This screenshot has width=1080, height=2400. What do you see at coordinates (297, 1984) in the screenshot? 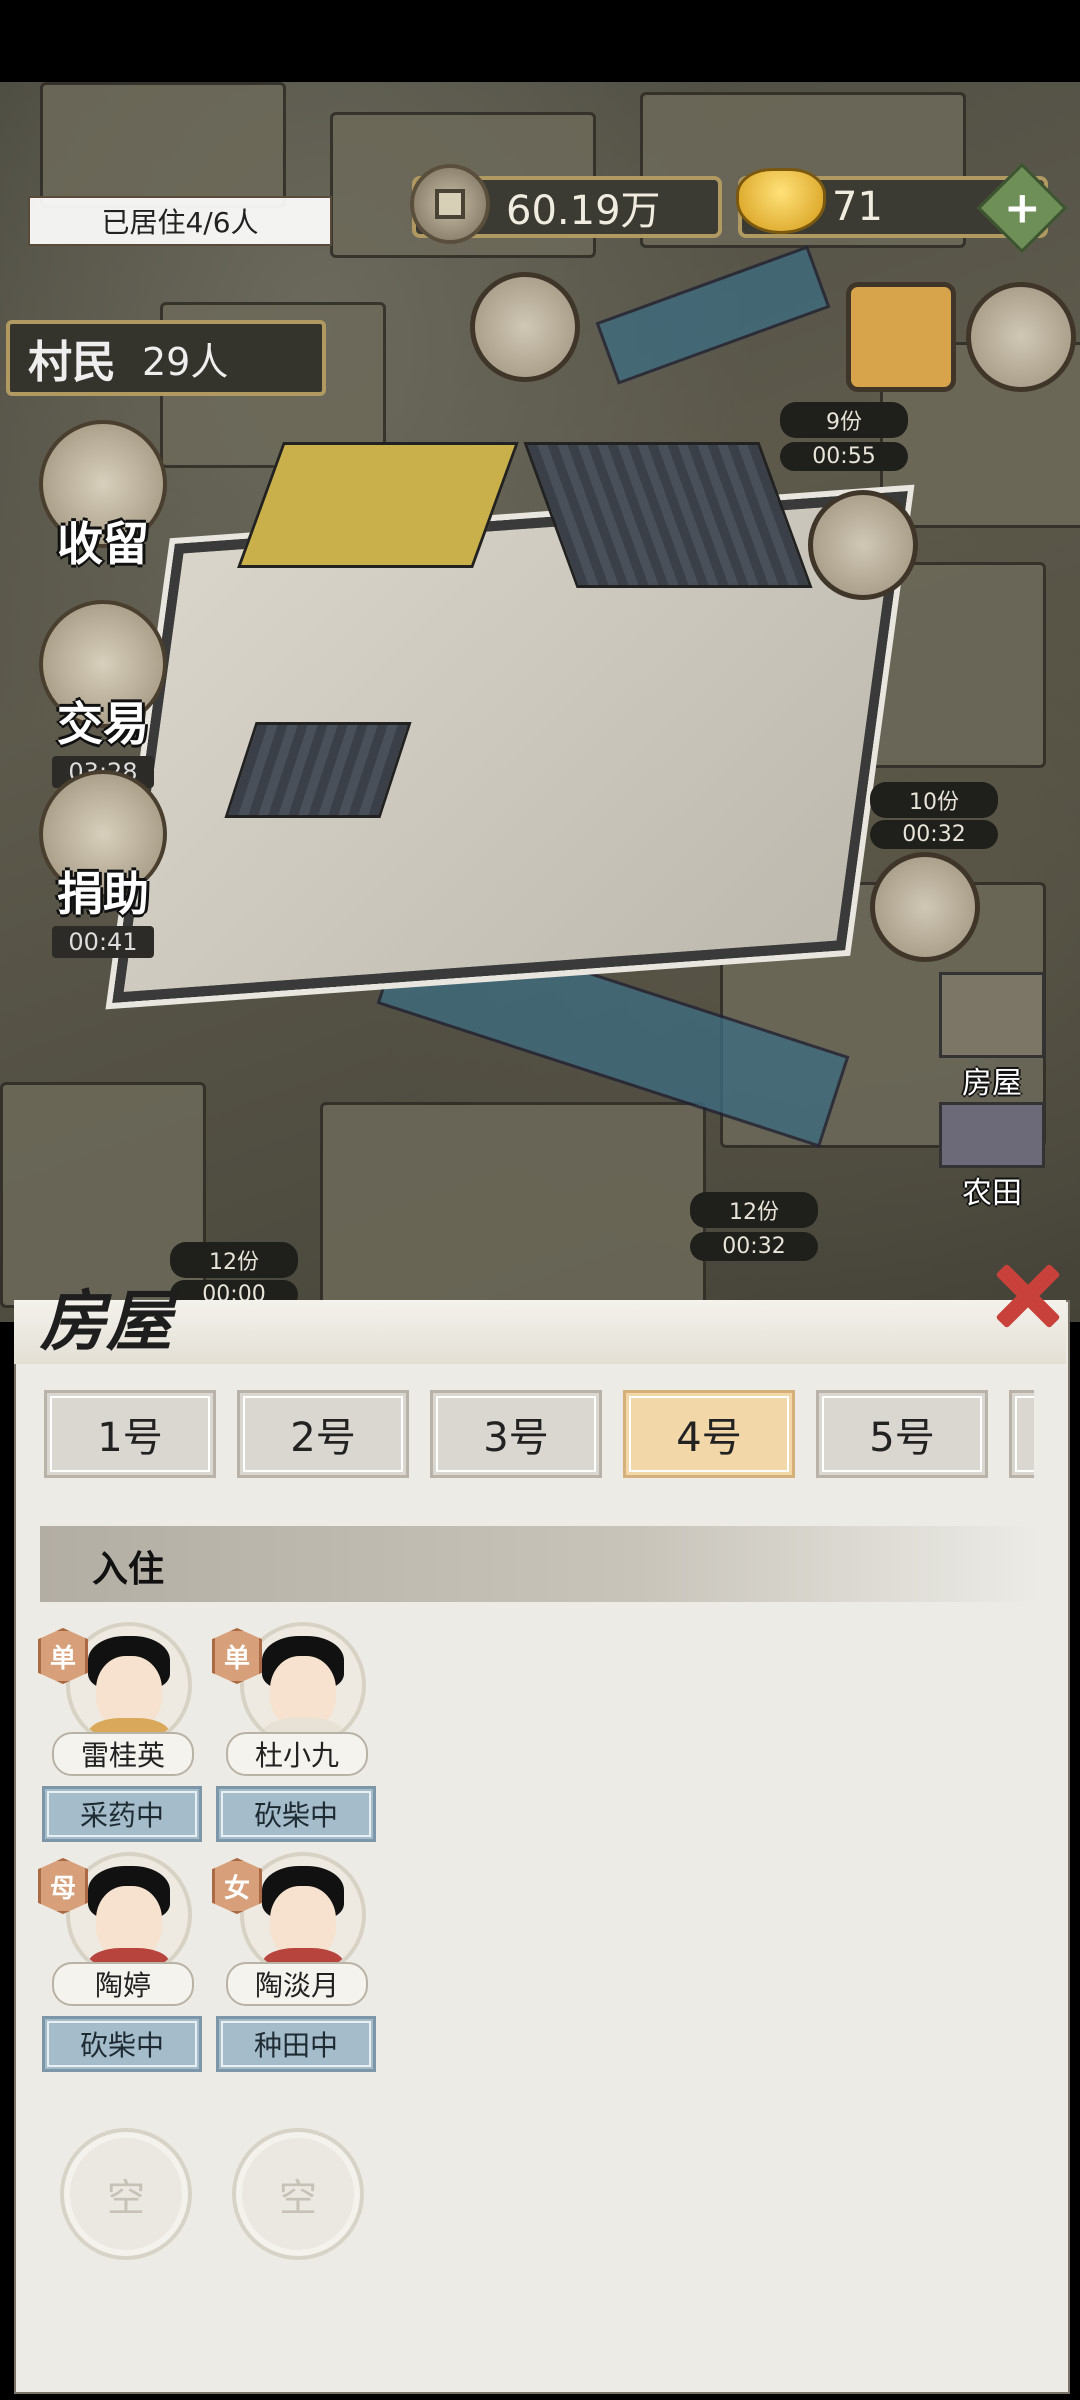
I see `resident-name: 陶淡月` at bounding box center [297, 1984].